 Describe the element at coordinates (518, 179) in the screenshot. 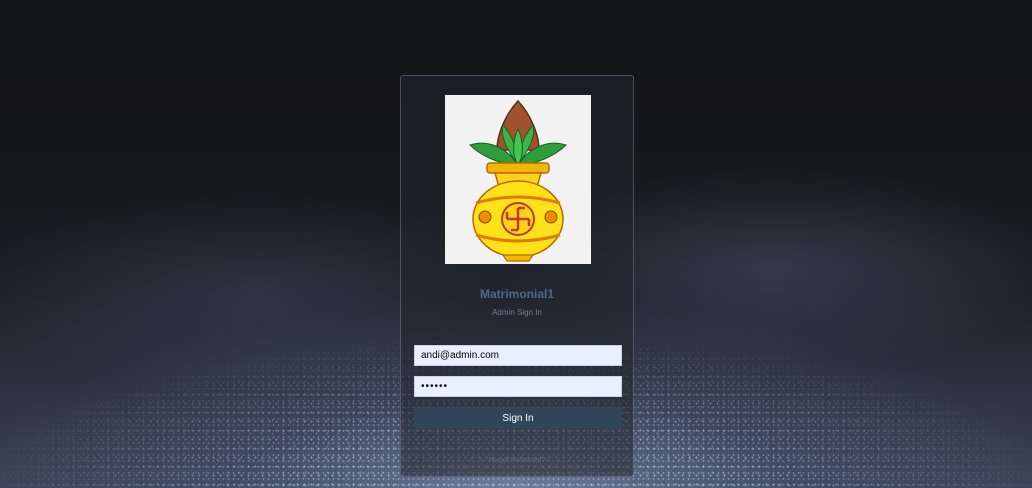

I see `kalash-logo-icon` at that location.